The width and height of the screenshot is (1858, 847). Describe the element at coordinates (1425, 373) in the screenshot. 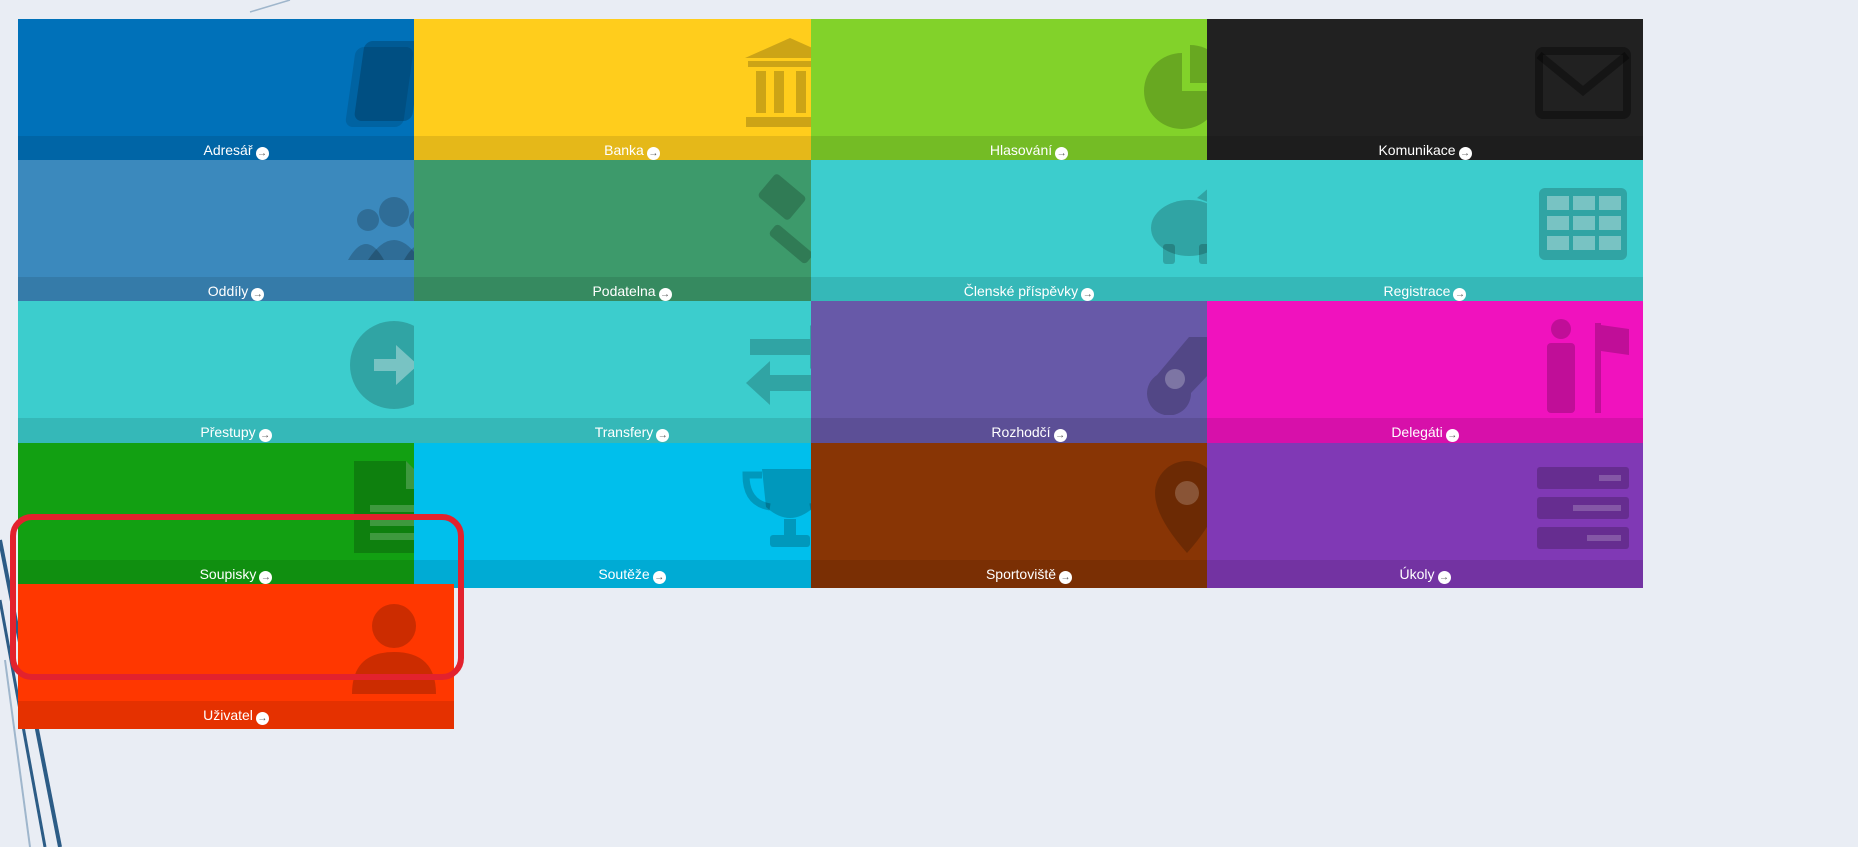

I see `tile-delegate-flag: Delegáti →` at that location.